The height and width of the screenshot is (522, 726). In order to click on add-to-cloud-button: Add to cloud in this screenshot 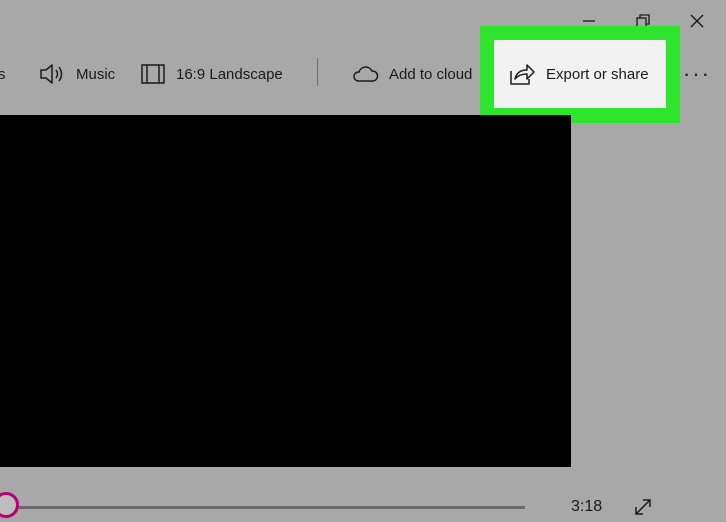, I will do `click(411, 74)`.